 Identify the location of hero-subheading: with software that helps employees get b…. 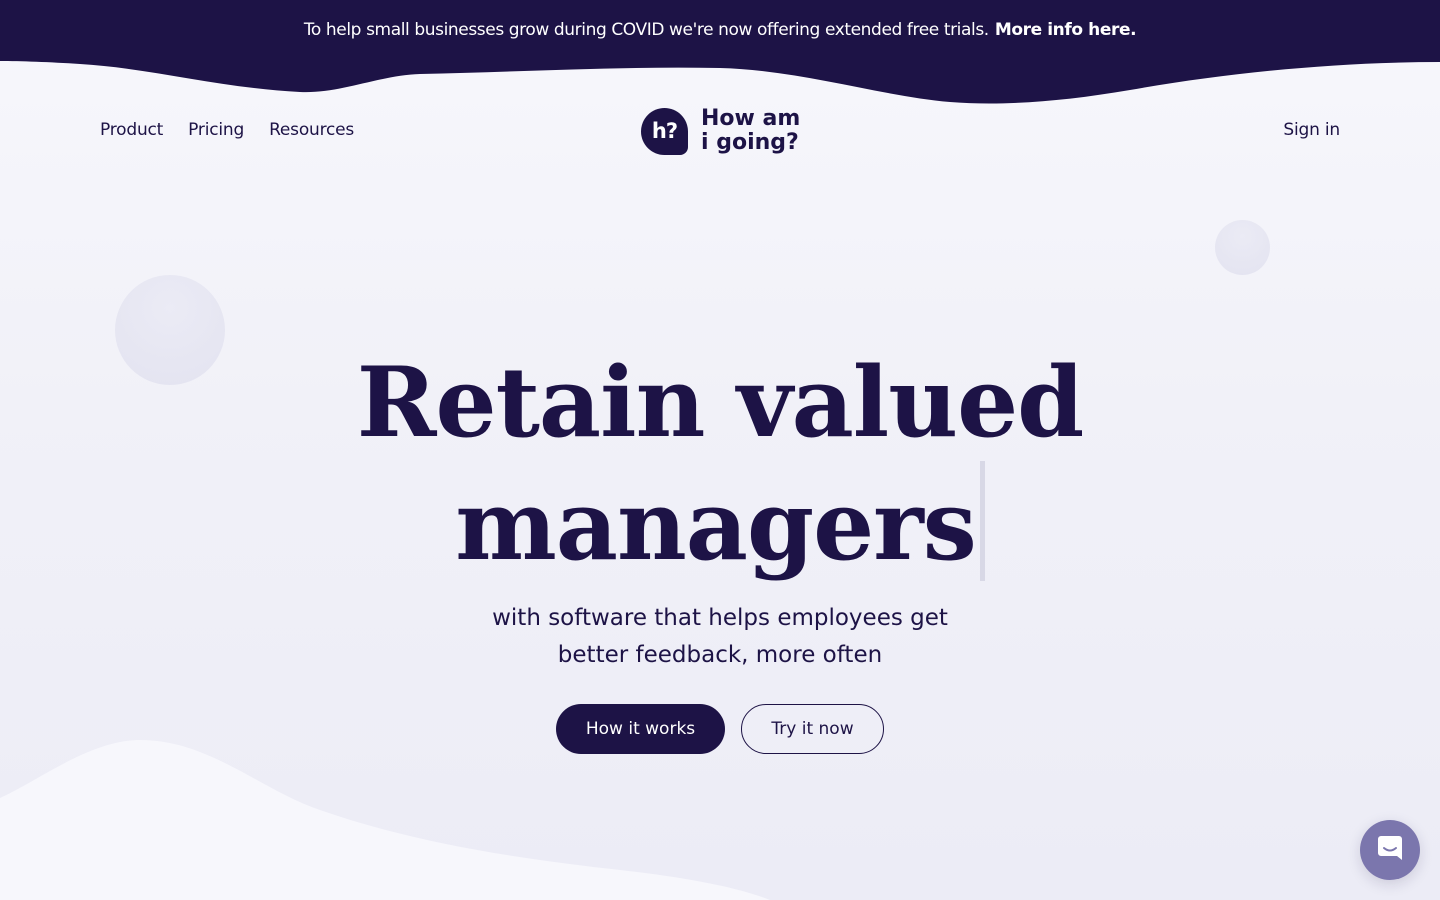
(720, 637).